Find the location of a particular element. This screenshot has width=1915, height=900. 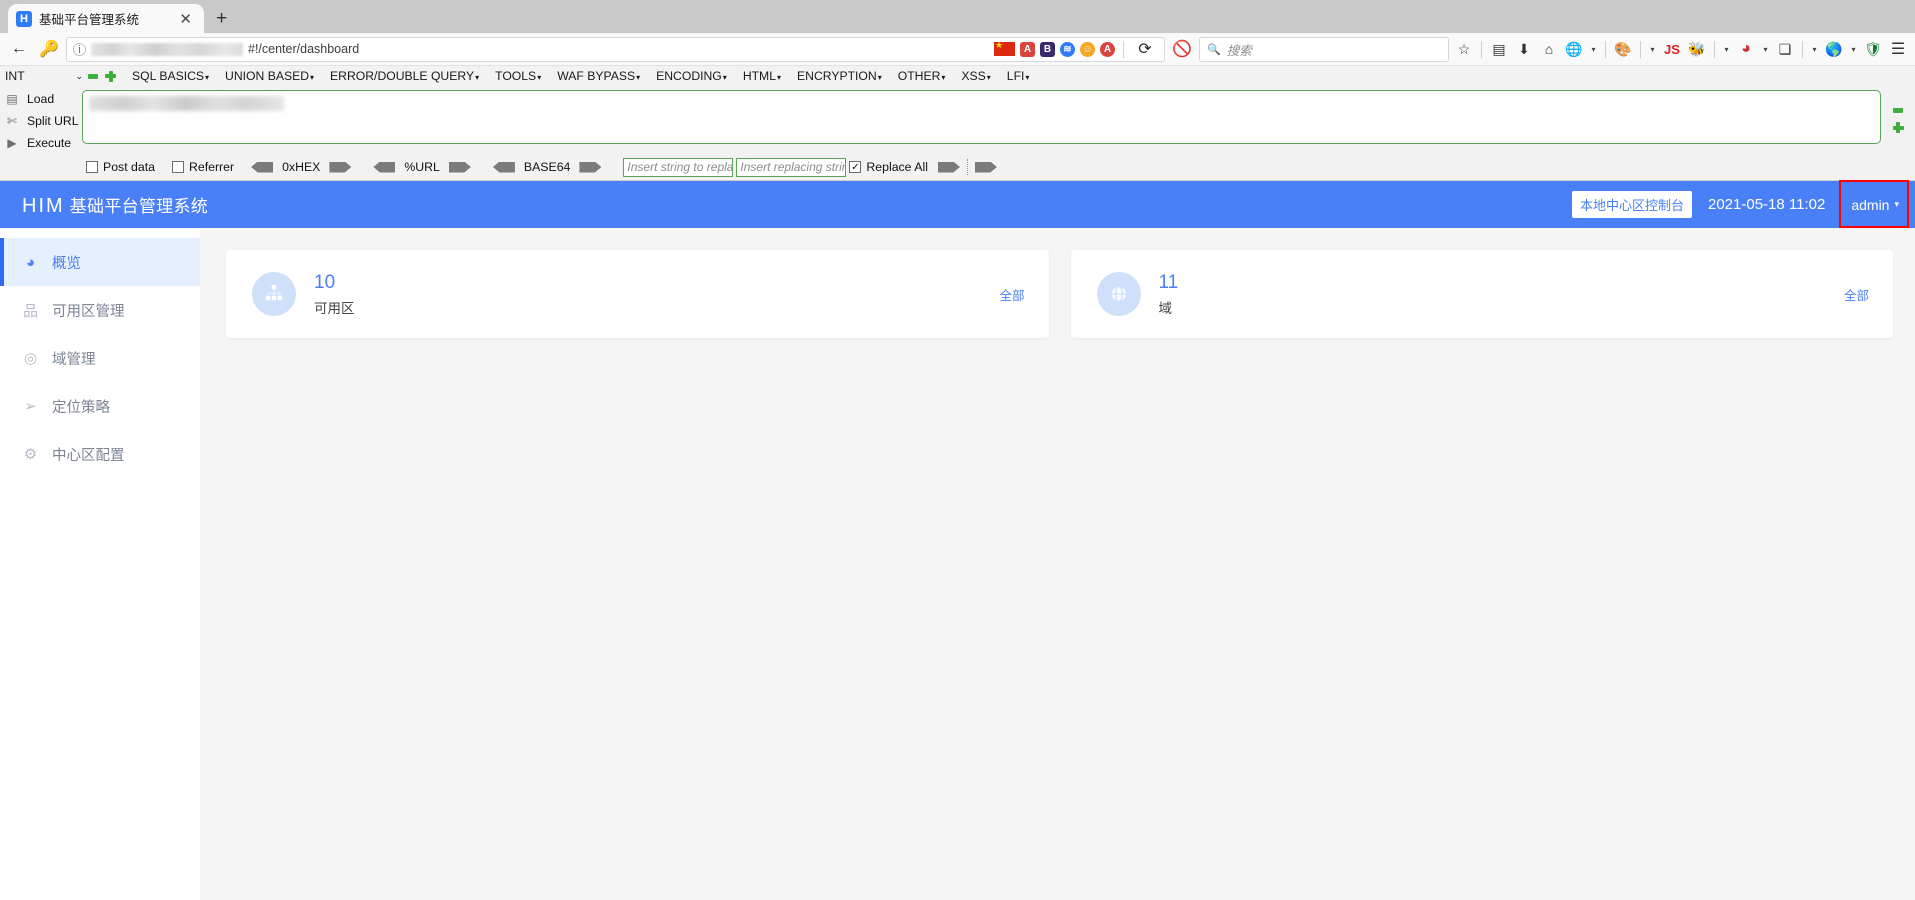

bootstrap-icon: B is located at coordinates (1047, 49).